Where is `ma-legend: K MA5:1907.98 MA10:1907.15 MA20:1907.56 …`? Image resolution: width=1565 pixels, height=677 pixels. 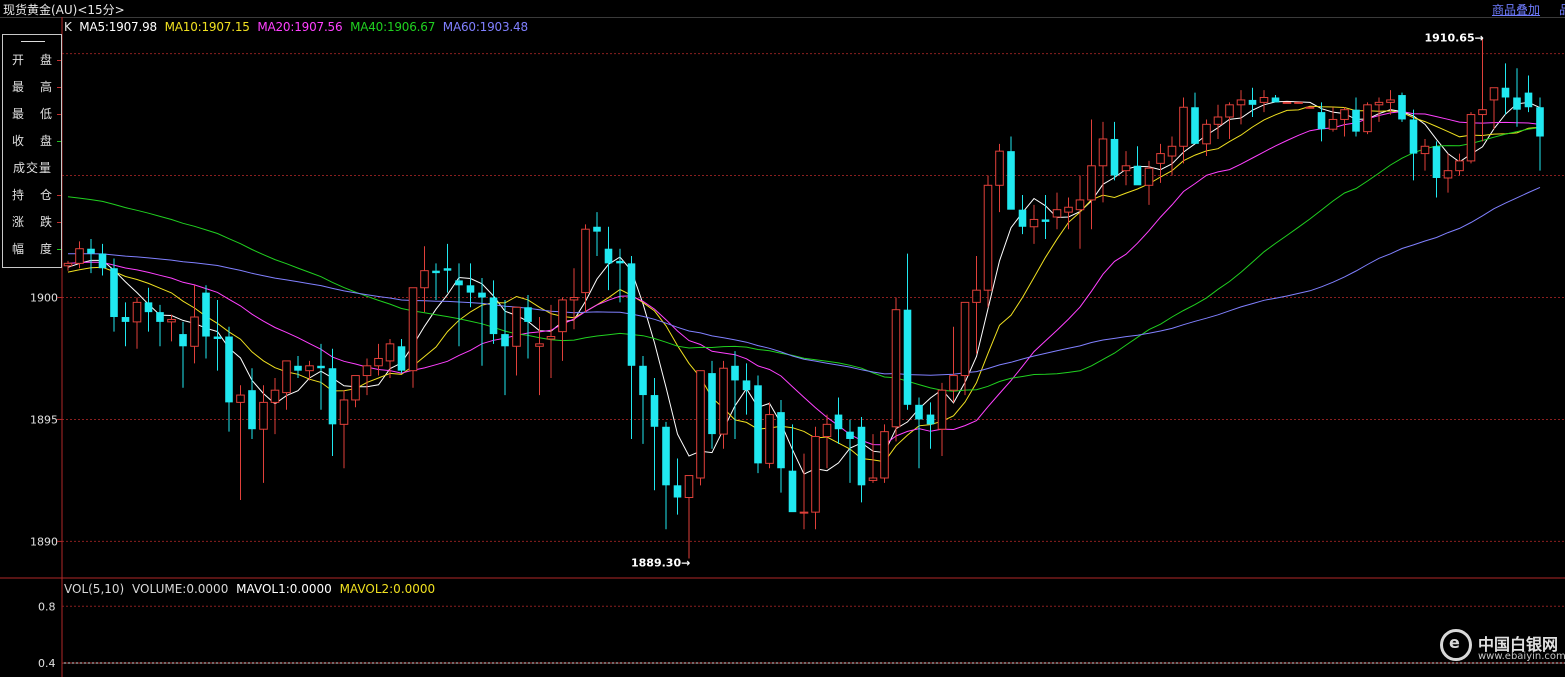 ma-legend: K MA5:1907.98 MA10:1907.15 MA20:1907.56 … is located at coordinates (298, 27).